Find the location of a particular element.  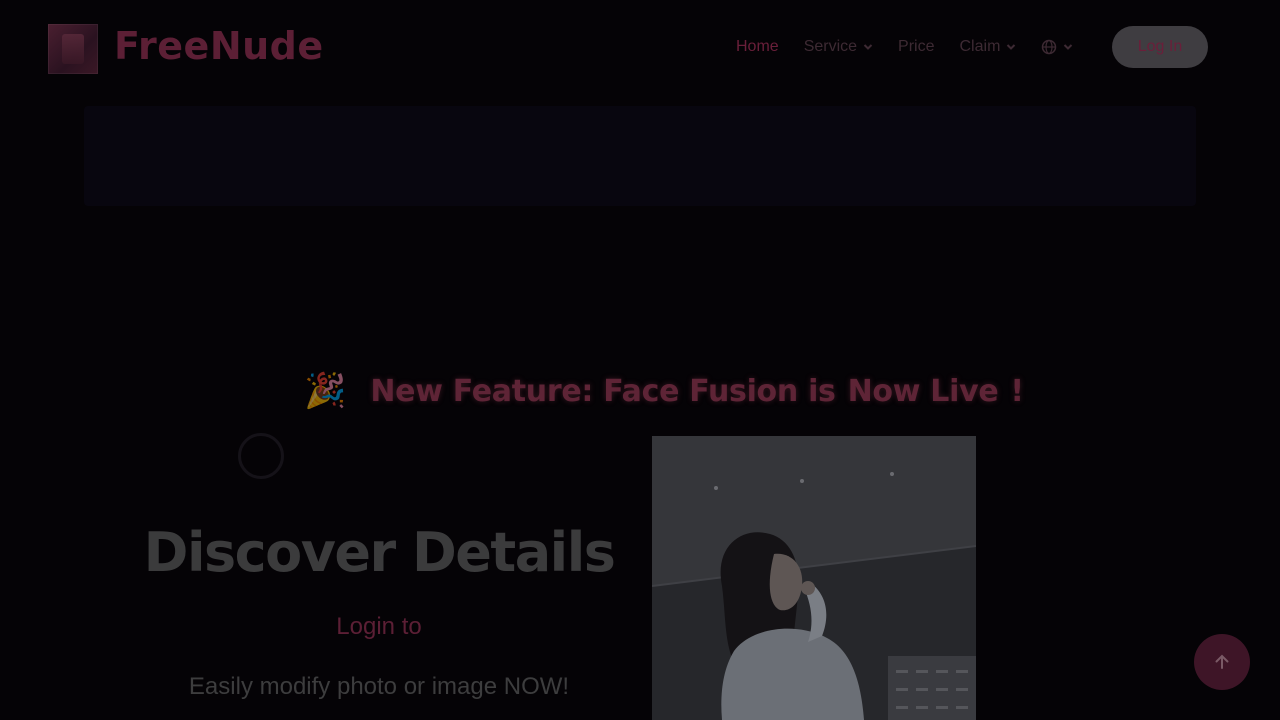

hero-title: Discover Details is located at coordinates (379, 552).